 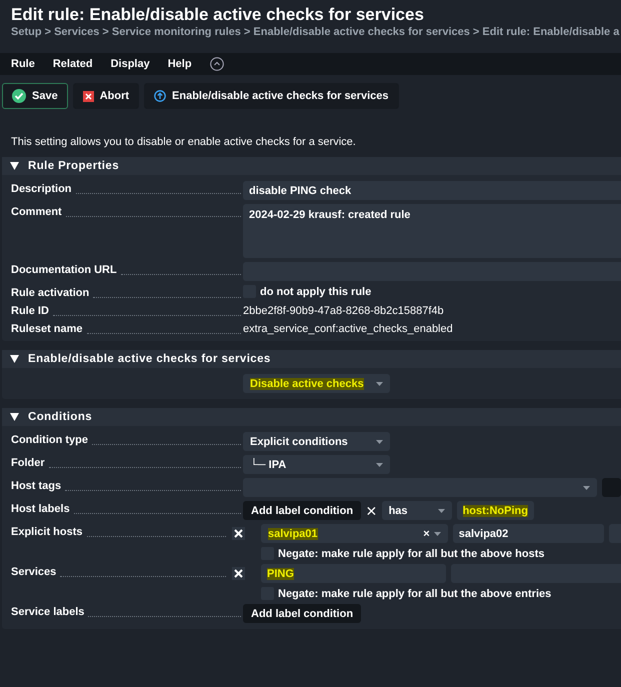 What do you see at coordinates (316, 292) in the screenshot?
I see `checkbox-label: do not apply this rule` at bounding box center [316, 292].